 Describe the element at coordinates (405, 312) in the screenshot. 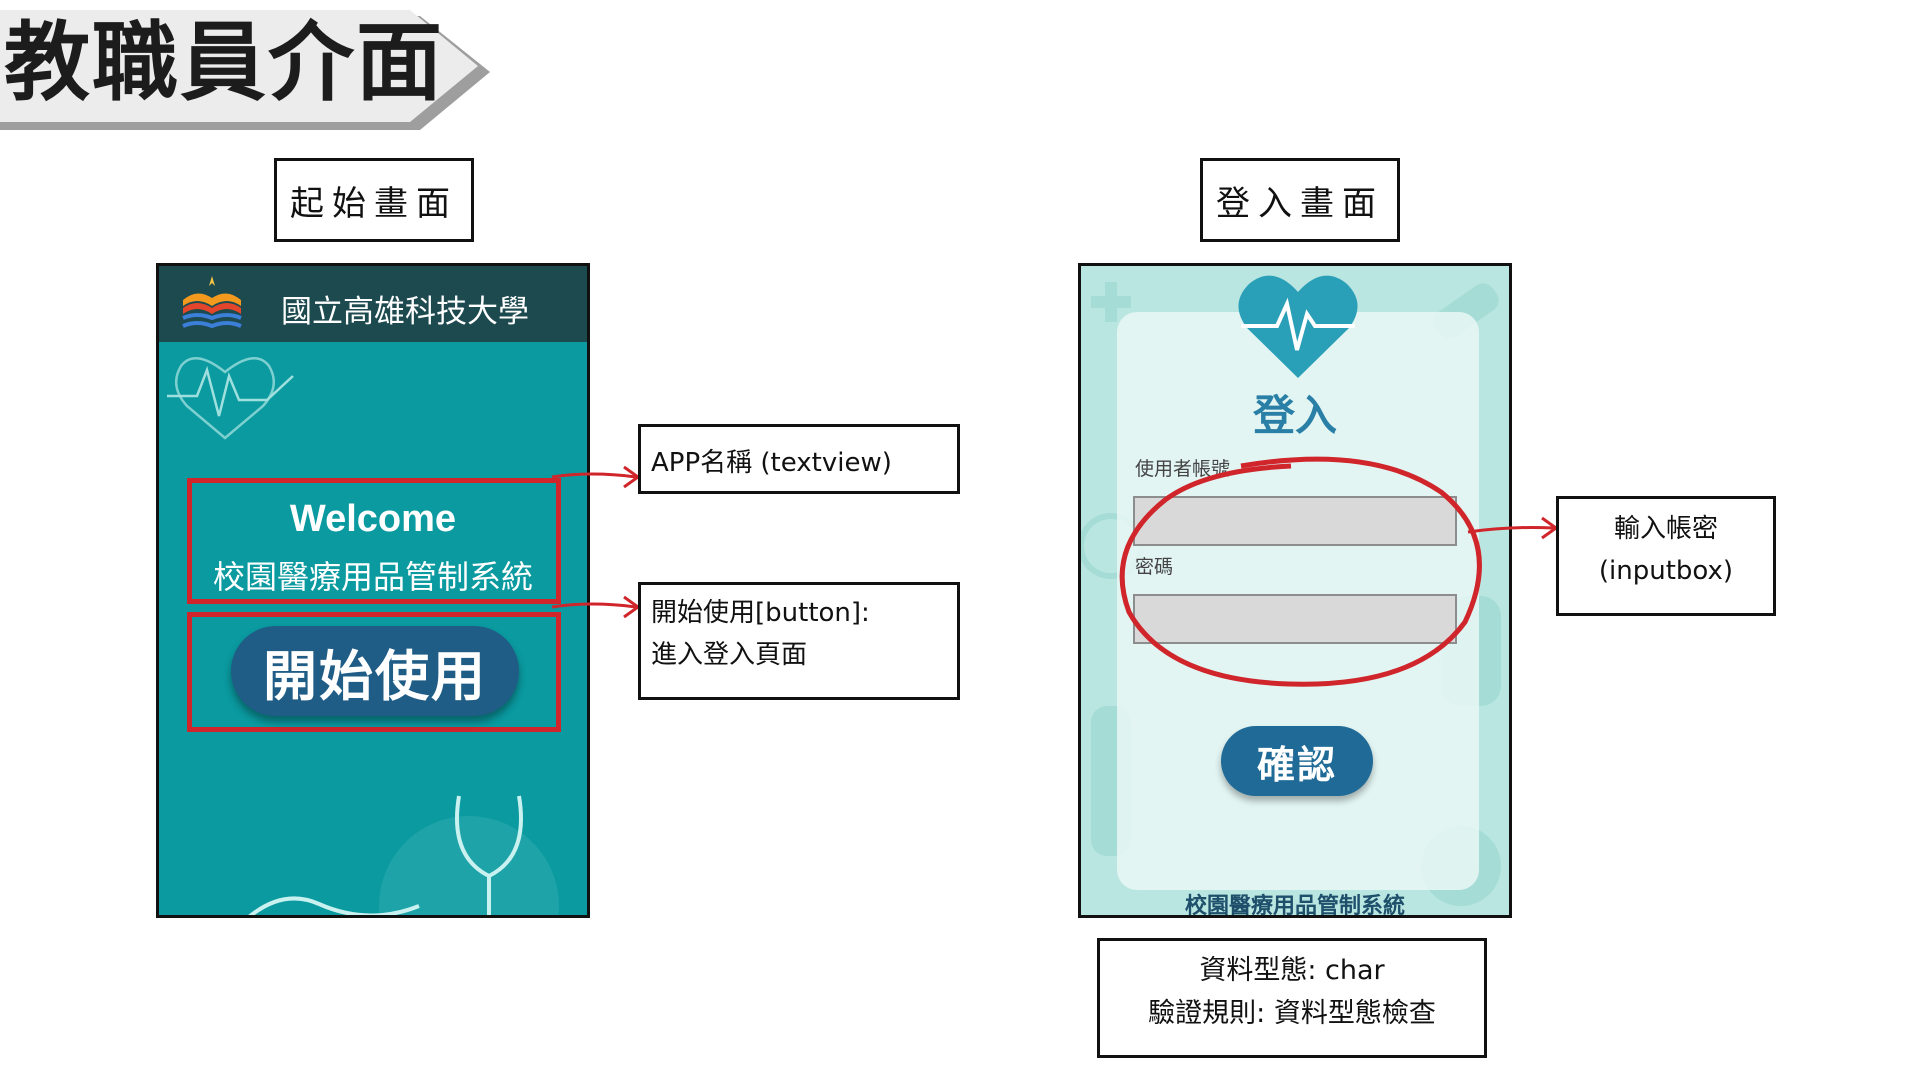

I see `university-name: 國立高雄科技大學` at that location.